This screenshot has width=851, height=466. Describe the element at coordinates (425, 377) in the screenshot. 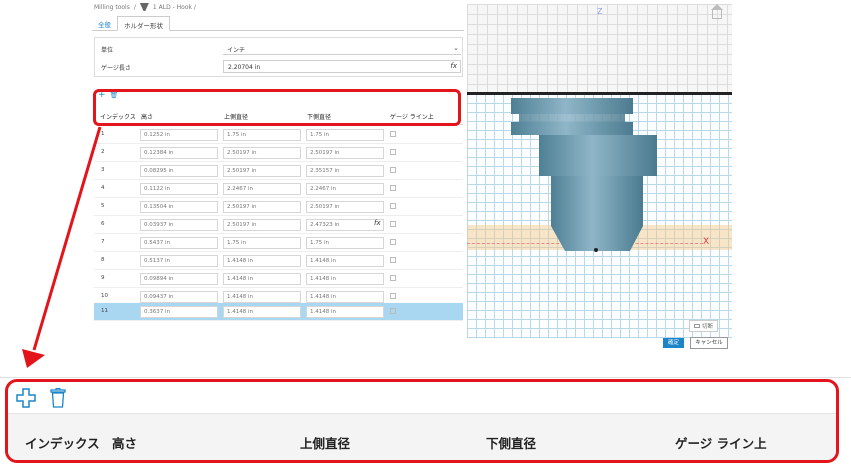

I see `section-divider` at that location.